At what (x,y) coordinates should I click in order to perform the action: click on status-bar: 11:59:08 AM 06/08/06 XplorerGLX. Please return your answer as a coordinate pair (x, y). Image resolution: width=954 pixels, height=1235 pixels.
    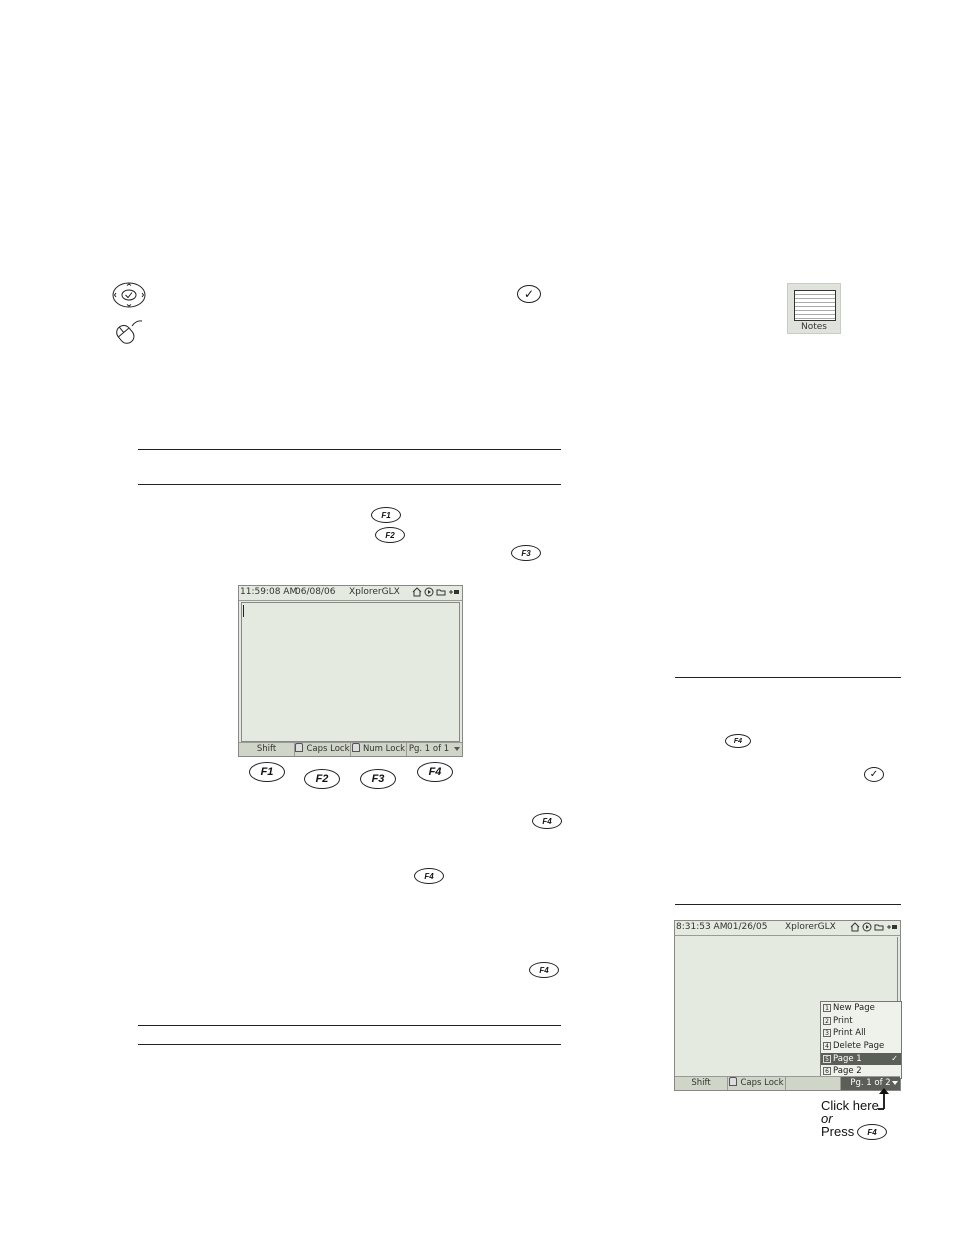
    Looking at the image, I should click on (350, 593).